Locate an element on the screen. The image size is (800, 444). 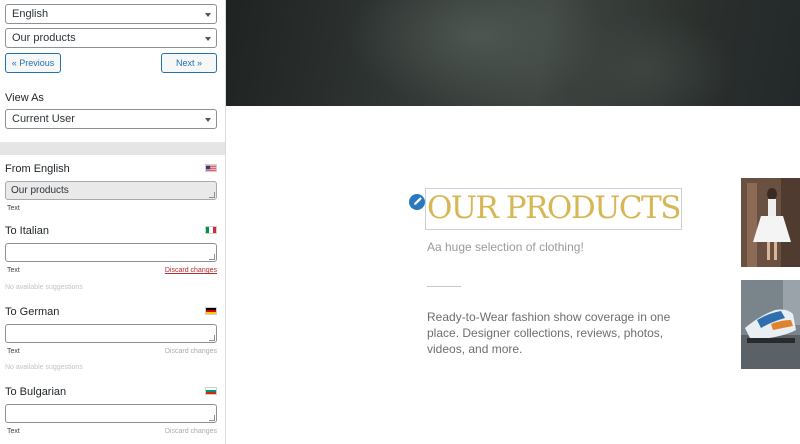
germany-flag-icon is located at coordinates (211, 311).